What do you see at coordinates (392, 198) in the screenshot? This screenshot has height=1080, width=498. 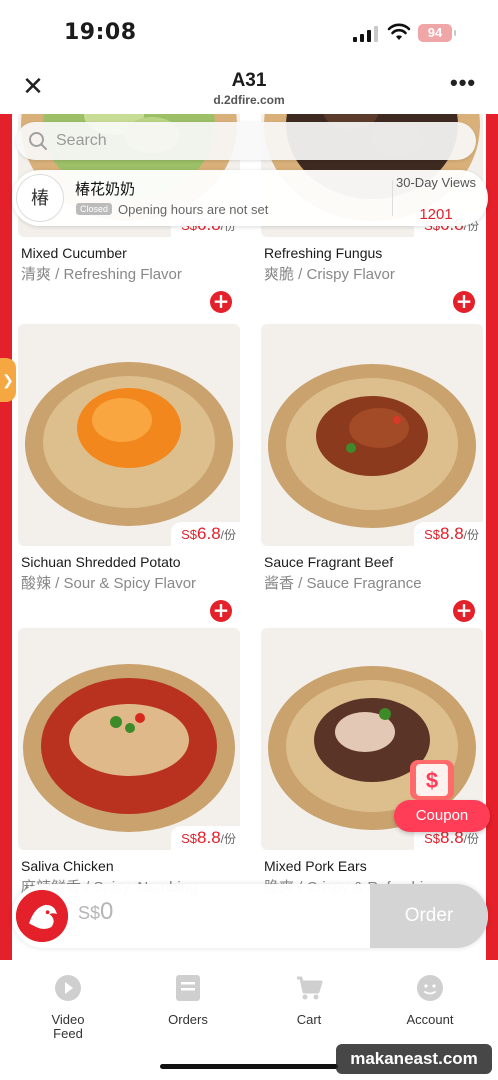 I see `divider` at bounding box center [392, 198].